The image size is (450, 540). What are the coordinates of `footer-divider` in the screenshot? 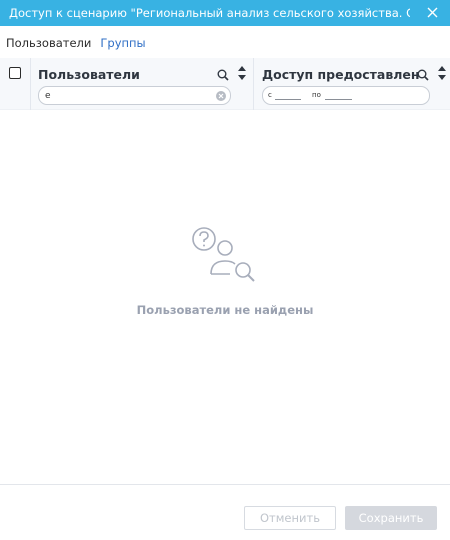 It's located at (225, 484).